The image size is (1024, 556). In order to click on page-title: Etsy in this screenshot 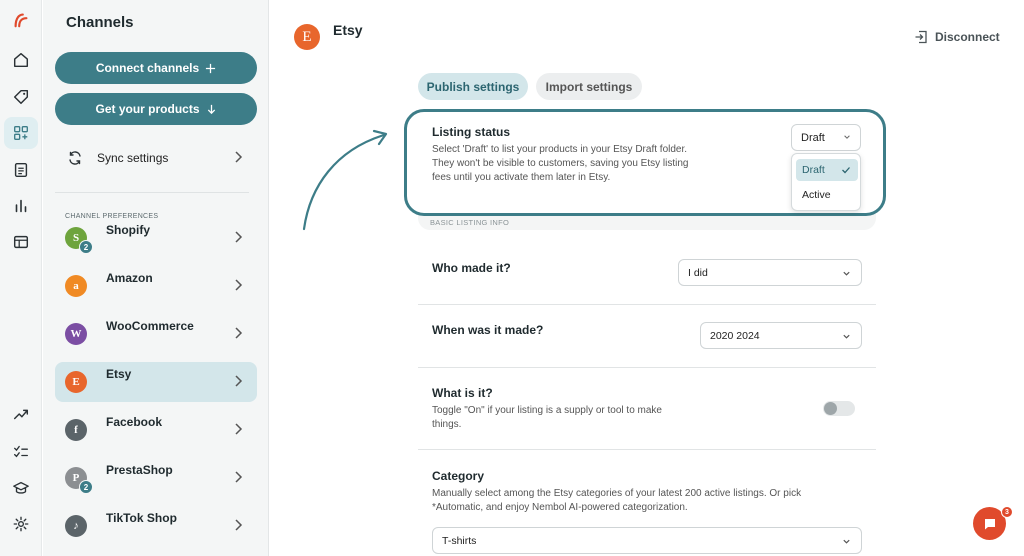, I will do `click(348, 30)`.